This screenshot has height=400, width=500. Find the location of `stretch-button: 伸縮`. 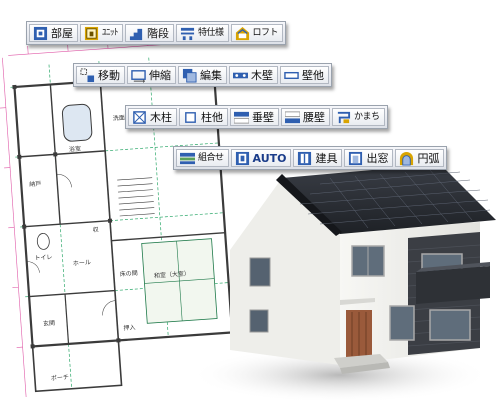

stretch-button: 伸縮 is located at coordinates (151, 75).